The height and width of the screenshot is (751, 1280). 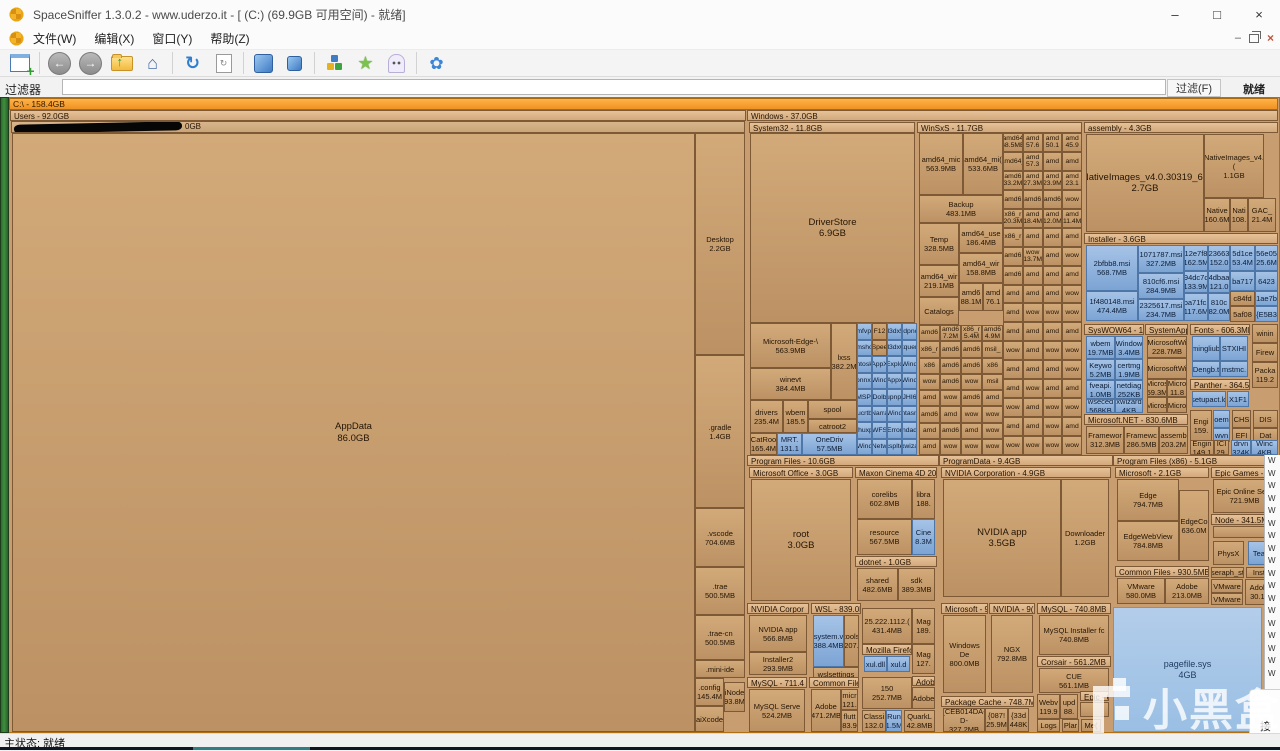 What do you see at coordinates (1219, 258) in the screenshot?
I see `treemap-block: 23663 152.0` at bounding box center [1219, 258].